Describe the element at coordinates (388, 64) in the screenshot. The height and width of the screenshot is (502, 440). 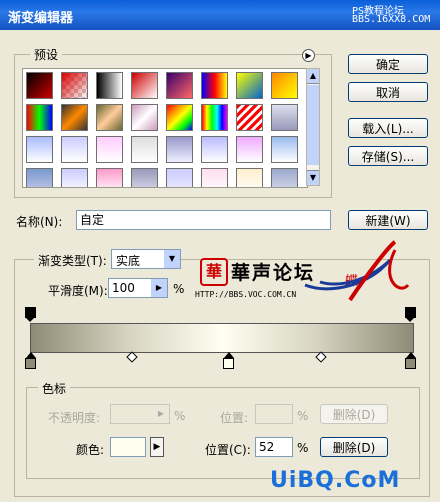
I see `ok-button: 确定` at that location.